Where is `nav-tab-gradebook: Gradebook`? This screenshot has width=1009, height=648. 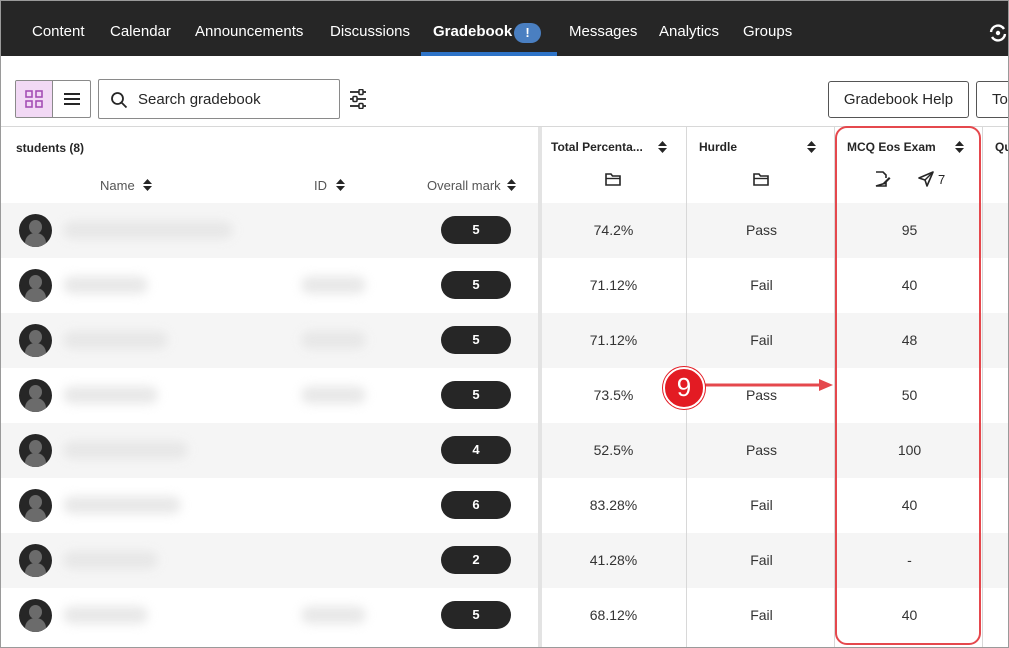 nav-tab-gradebook: Gradebook is located at coordinates (472, 28).